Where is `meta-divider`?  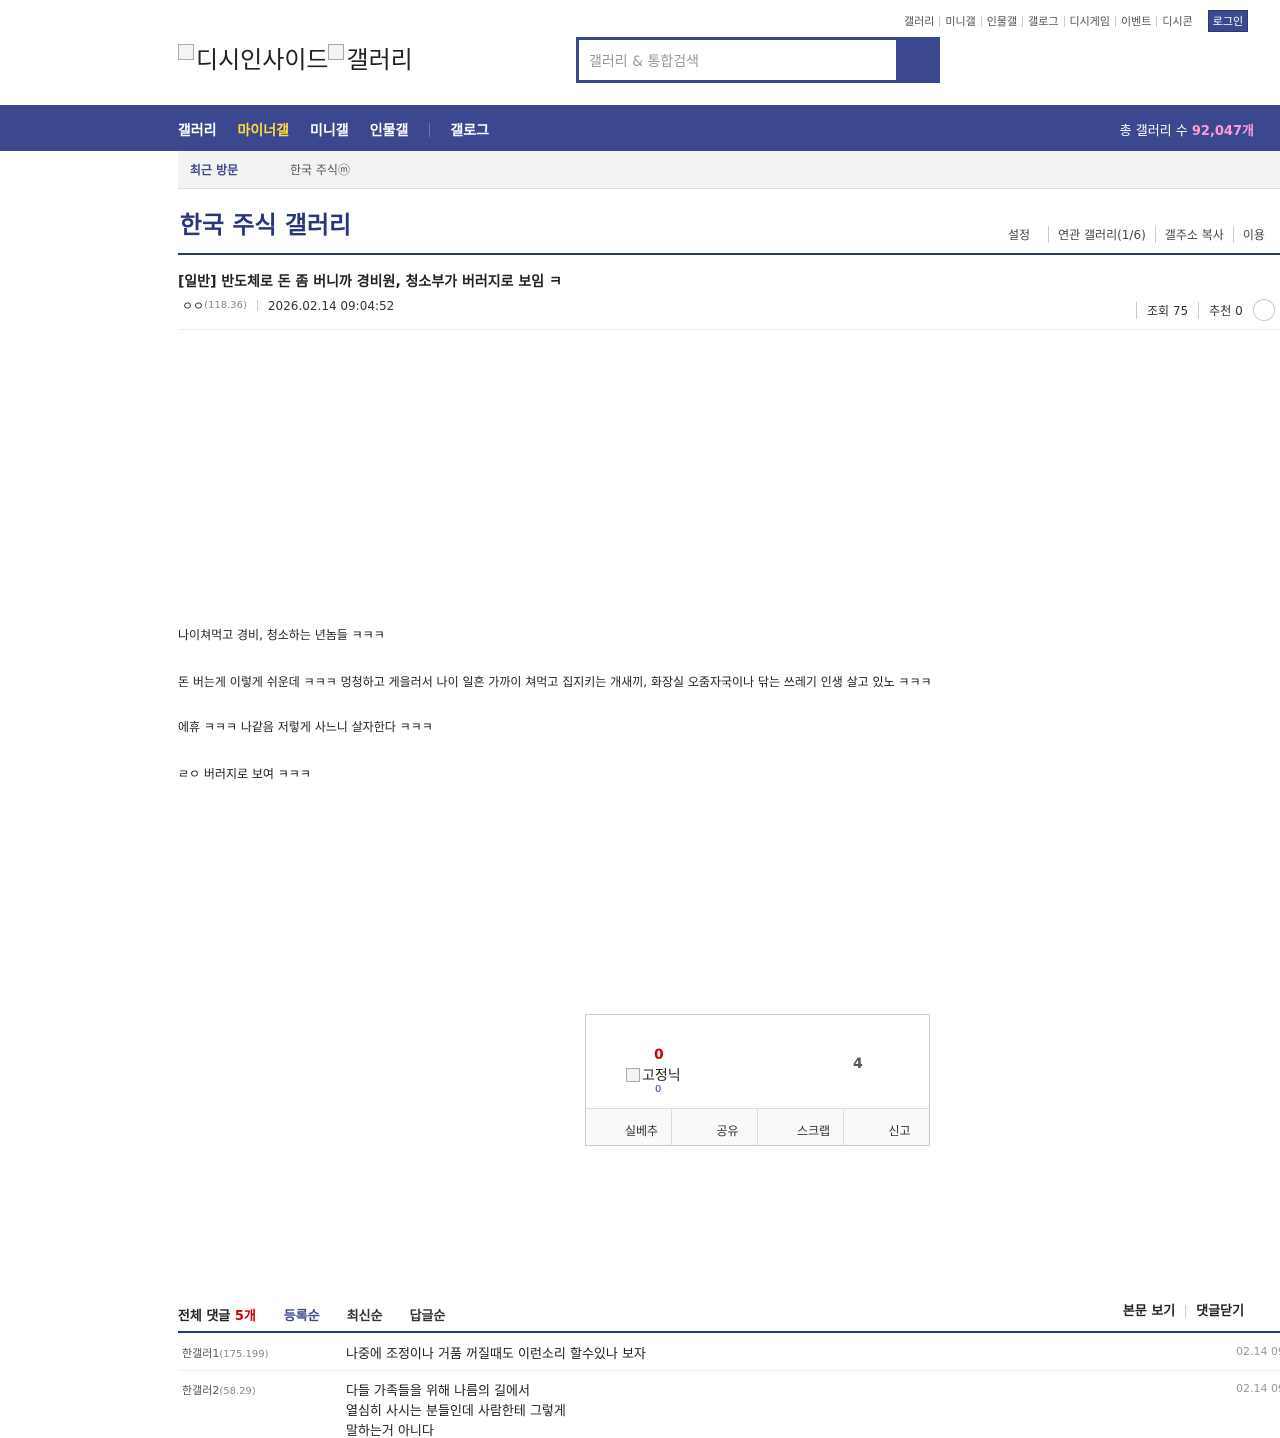
meta-divider is located at coordinates (257, 305).